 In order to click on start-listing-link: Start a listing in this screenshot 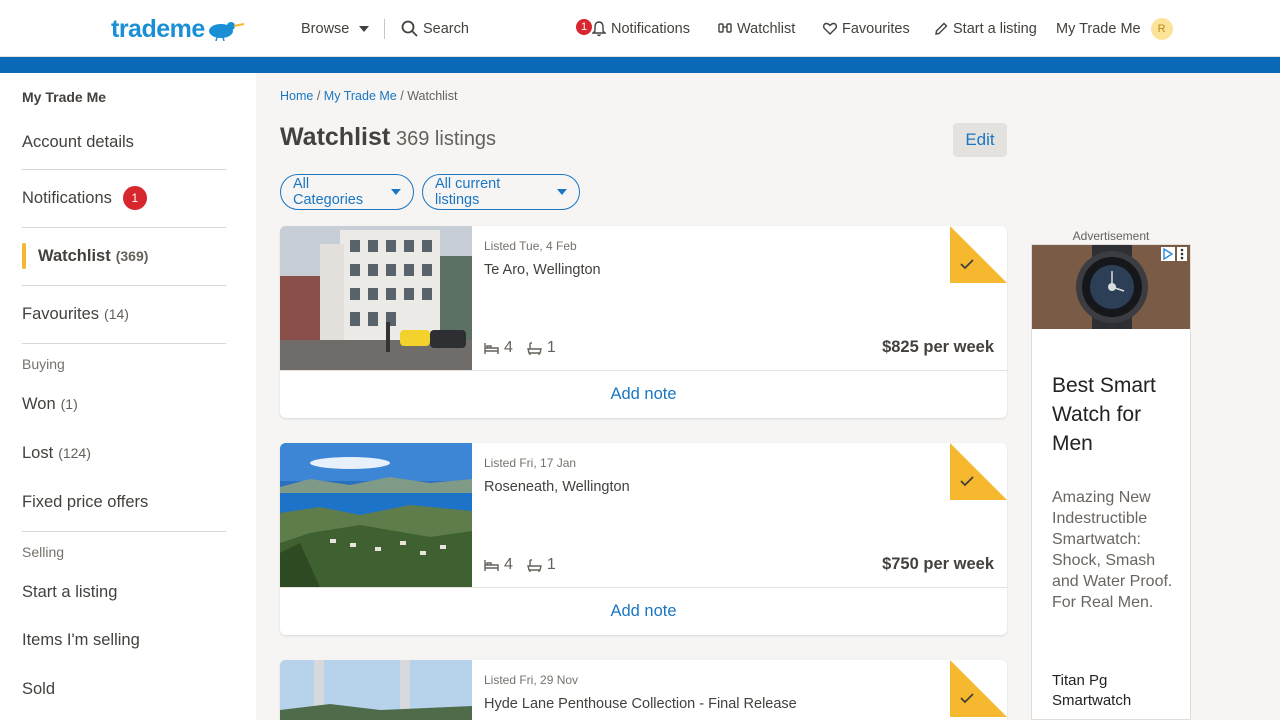, I will do `click(985, 28)`.